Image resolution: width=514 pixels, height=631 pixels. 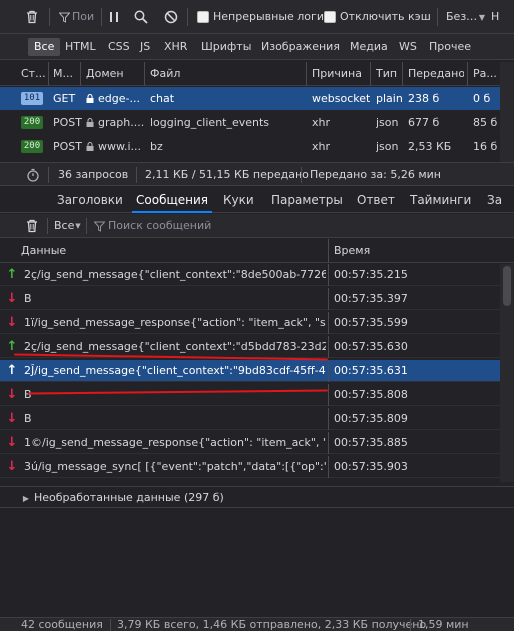 What do you see at coordinates (90, 200) in the screenshot?
I see `tab-headers: Заголовки` at bounding box center [90, 200].